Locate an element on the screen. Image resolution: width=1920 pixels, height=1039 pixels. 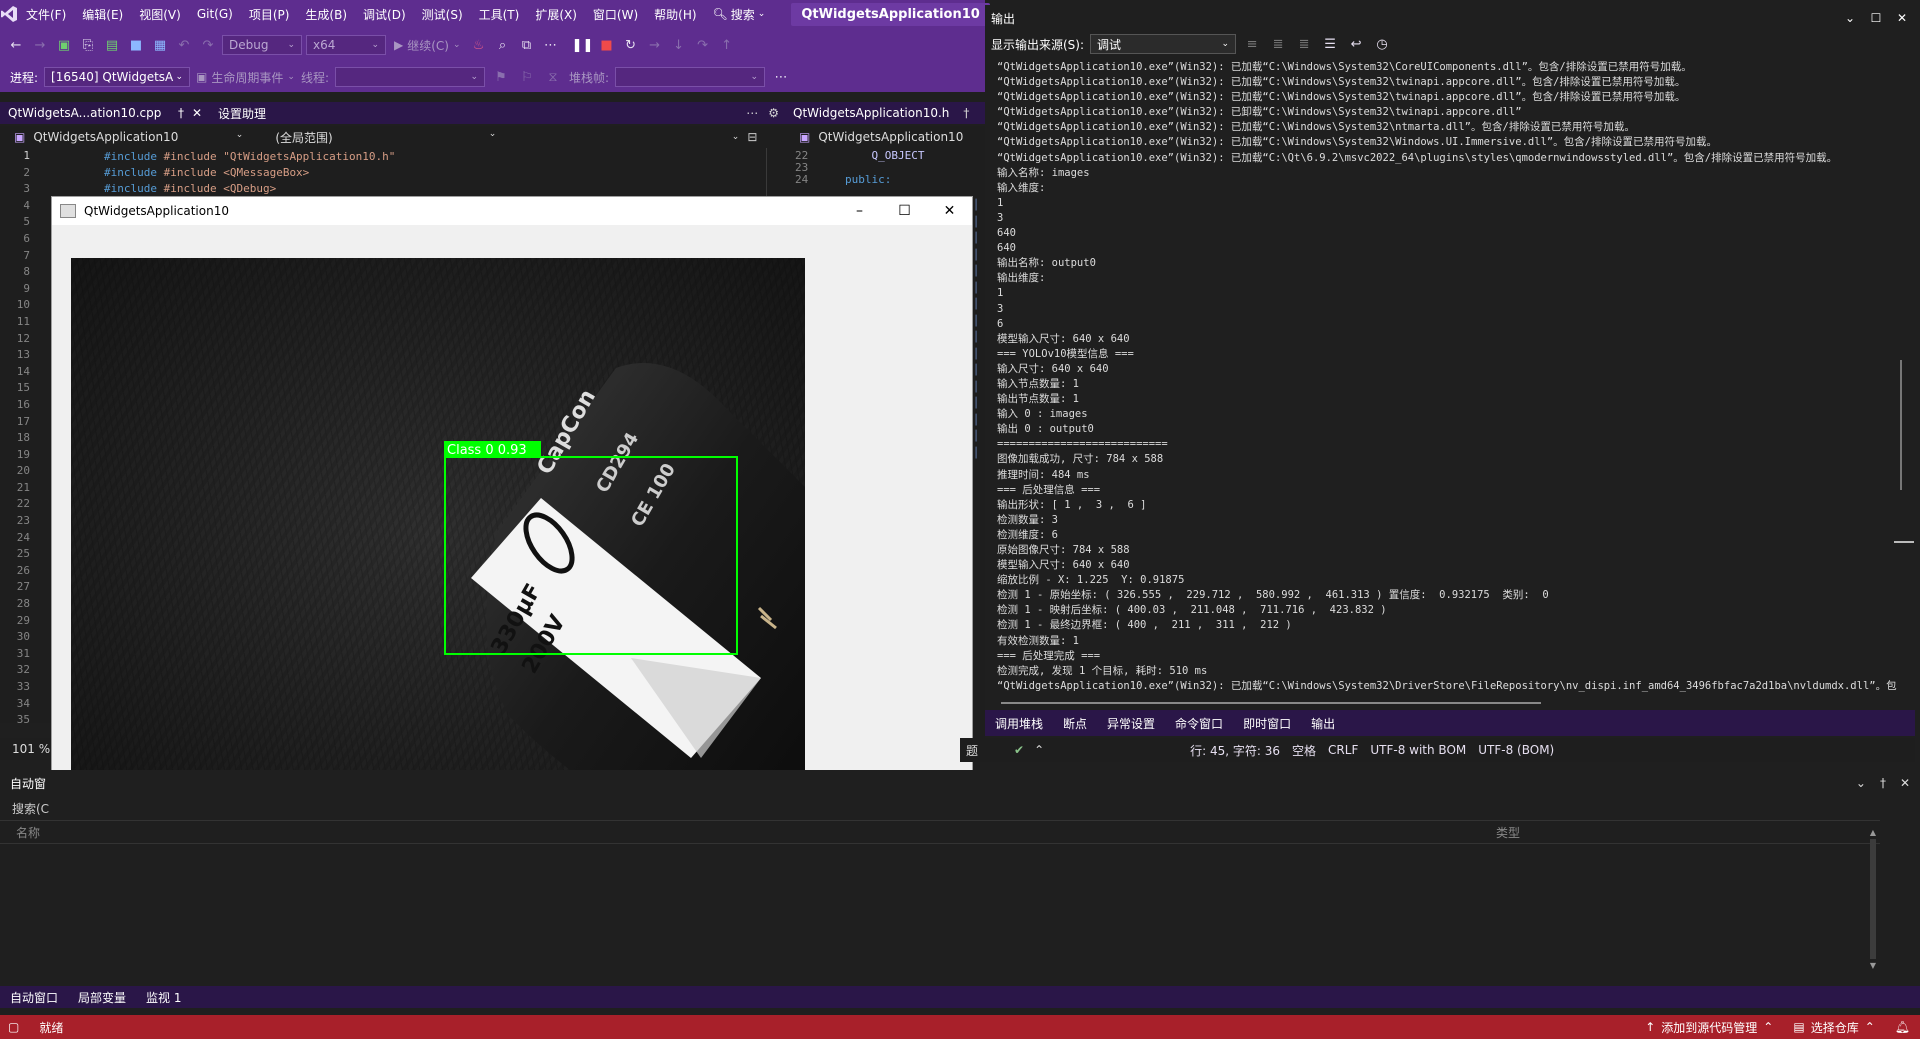
continue-button: ▶ 继续(C) ⌄ is located at coordinates (427, 45).